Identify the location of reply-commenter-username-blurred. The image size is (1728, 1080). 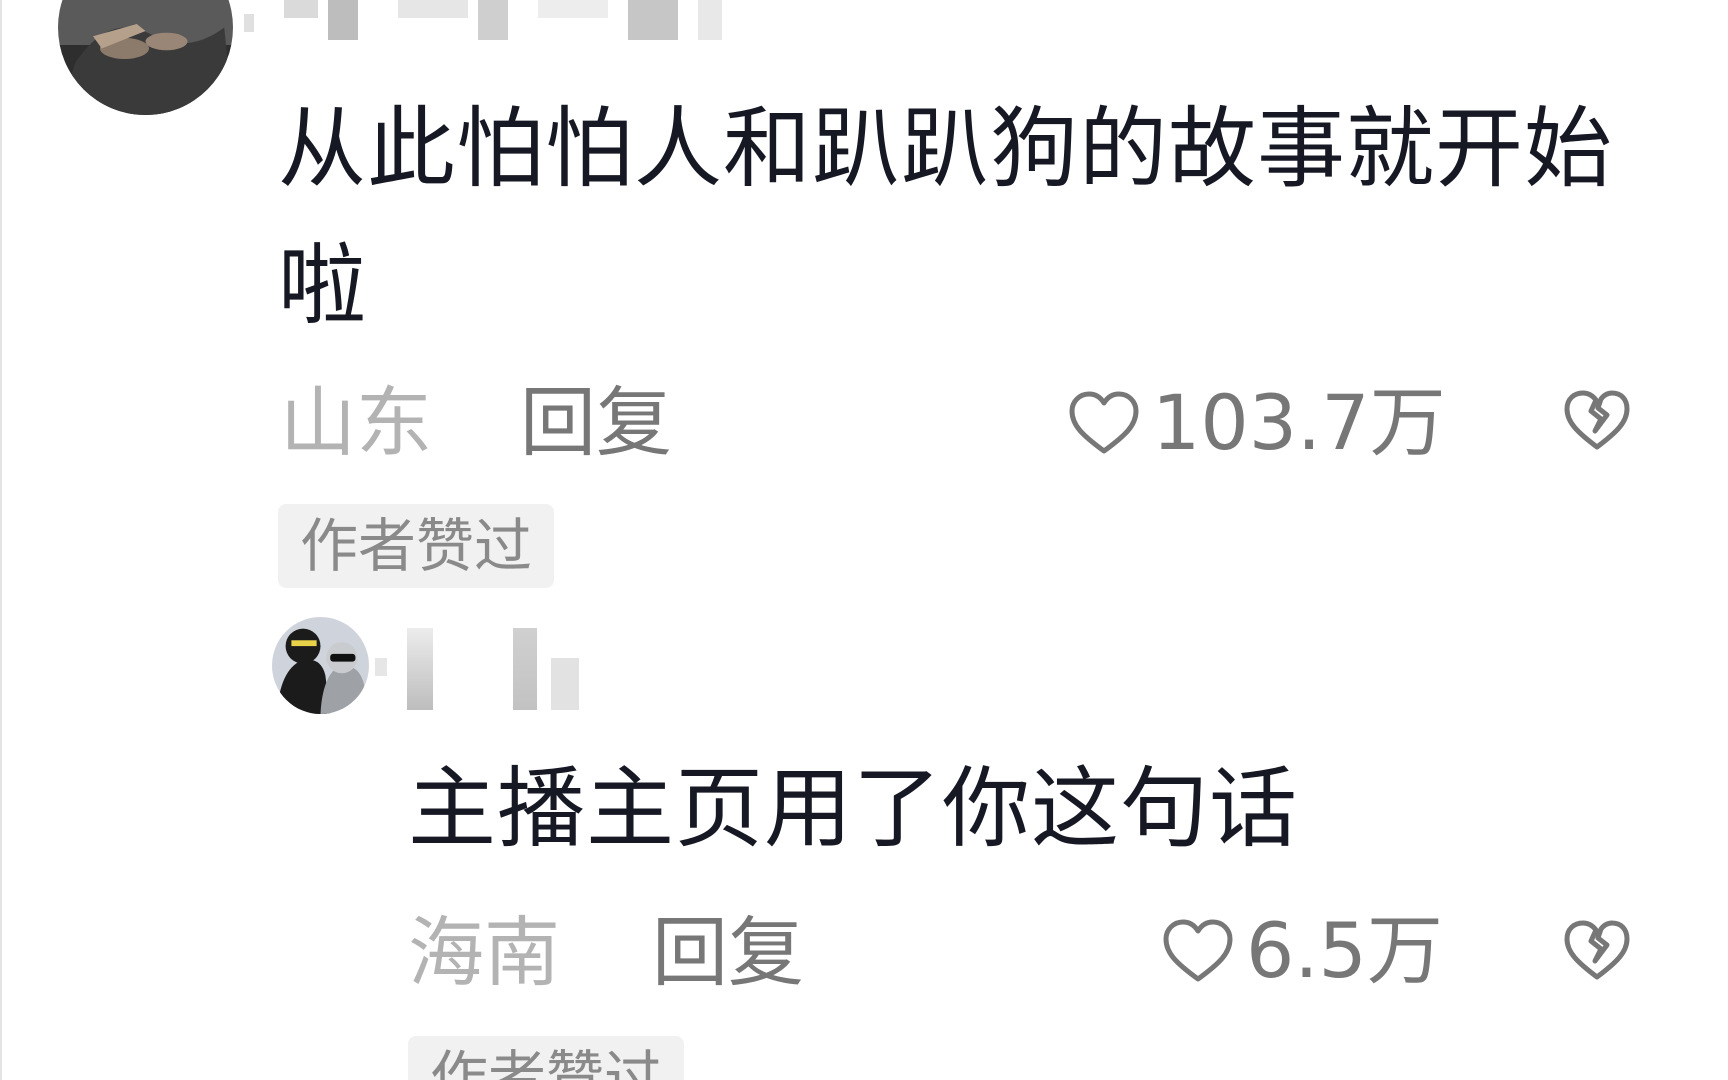
(477, 669).